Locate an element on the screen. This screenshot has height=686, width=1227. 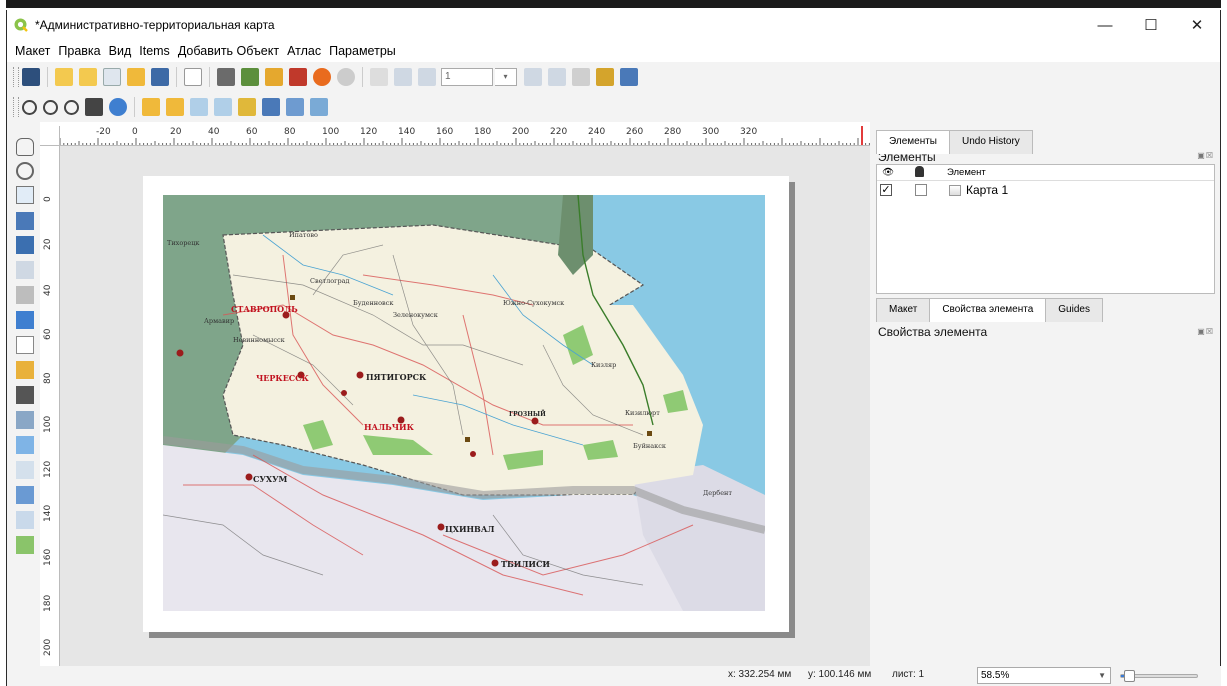
export-svg-icon is located at coordinates (274, 77).